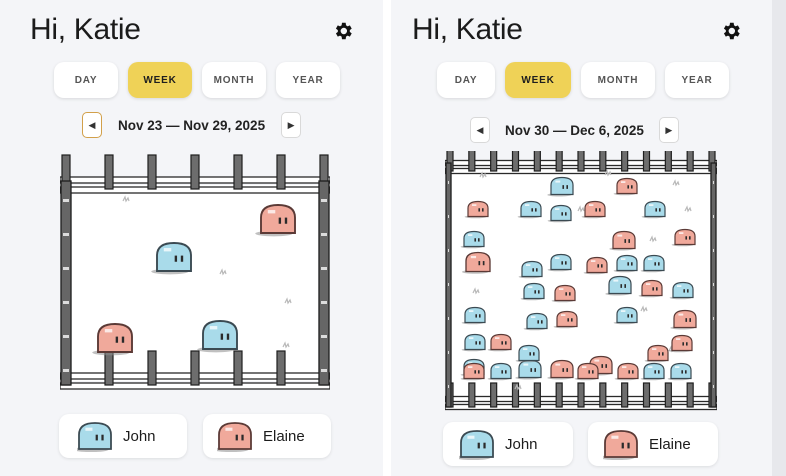 The width and height of the screenshot is (786, 476). Describe the element at coordinates (779, 238) in the screenshot. I see `window-edge` at that location.